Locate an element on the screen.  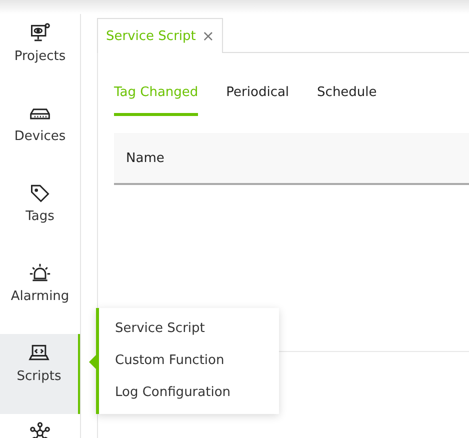
sidebar-label: Projects is located at coordinates (40, 56).